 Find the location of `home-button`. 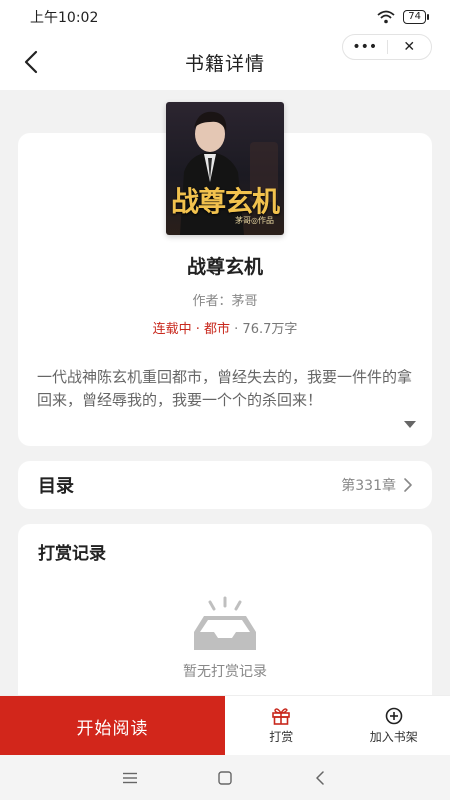

home-button is located at coordinates (225, 777).